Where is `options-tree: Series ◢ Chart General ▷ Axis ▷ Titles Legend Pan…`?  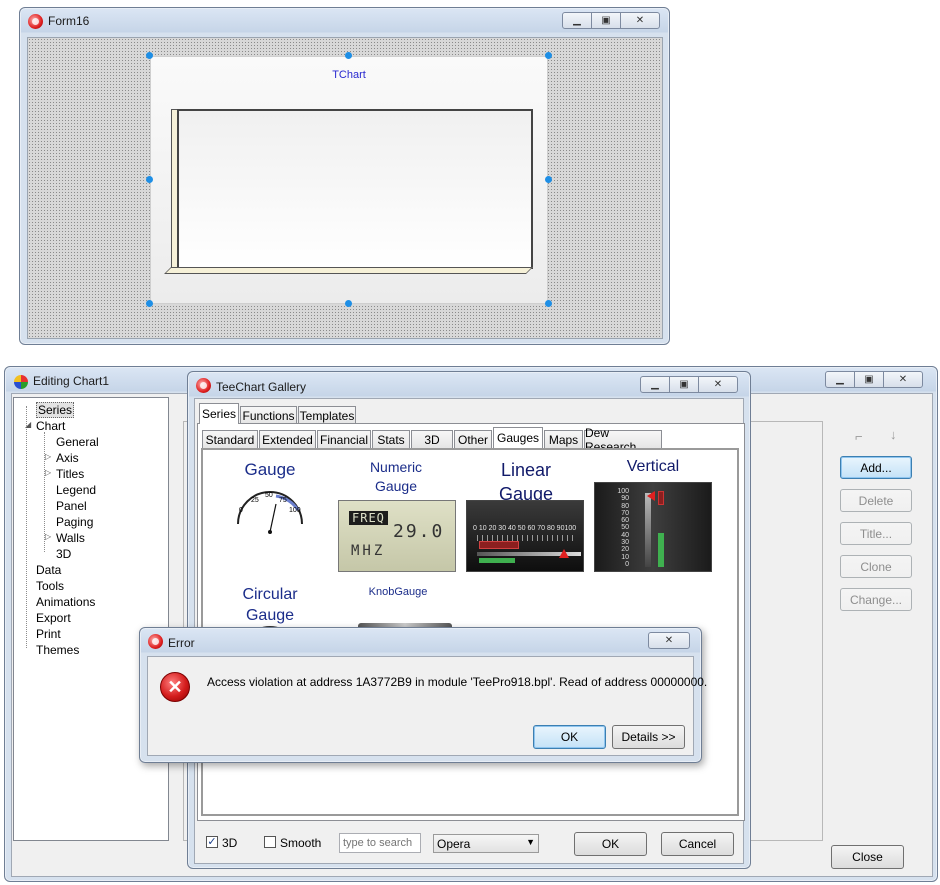
options-tree: Series ◢ Chart General ▷ Axis ▷ Titles Legend Pan… is located at coordinates (91, 619).